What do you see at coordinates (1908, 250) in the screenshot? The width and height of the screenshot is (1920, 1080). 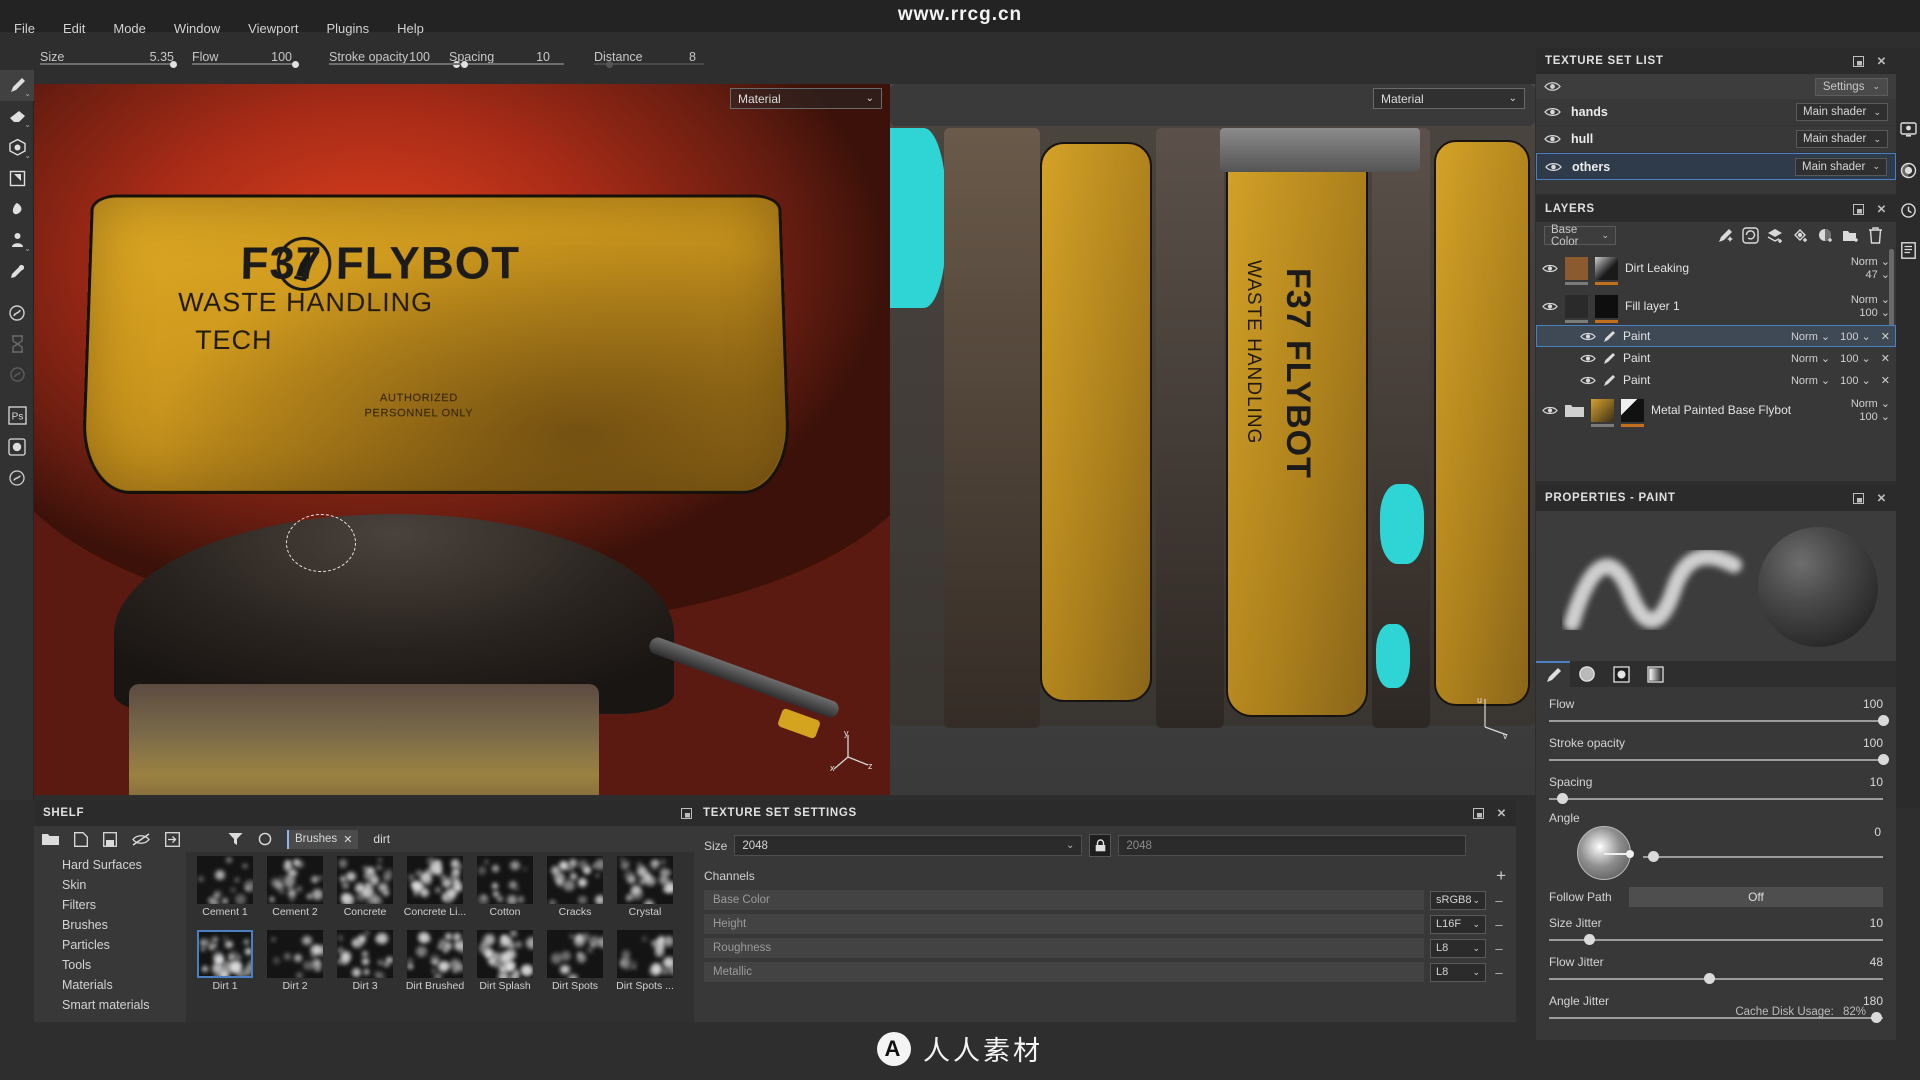 I see `log-icon` at bounding box center [1908, 250].